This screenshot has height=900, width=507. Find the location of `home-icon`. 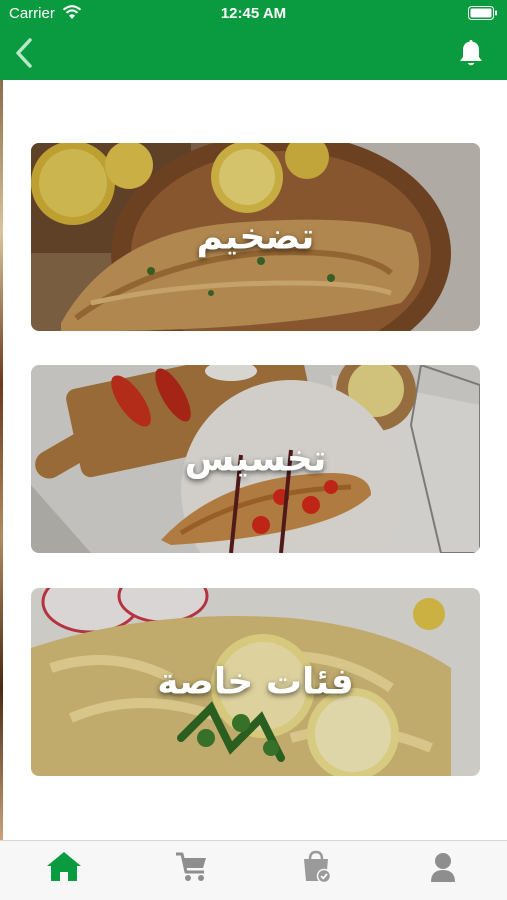

home-icon is located at coordinates (64, 866).